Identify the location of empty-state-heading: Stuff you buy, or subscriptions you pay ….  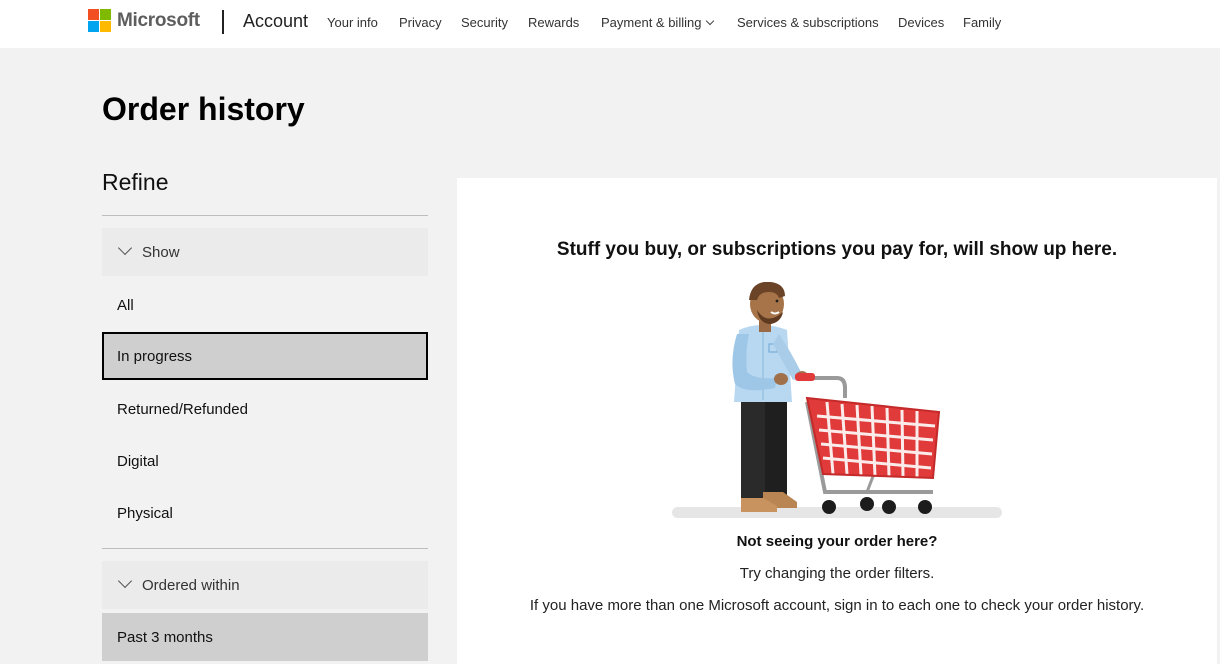
(837, 249).